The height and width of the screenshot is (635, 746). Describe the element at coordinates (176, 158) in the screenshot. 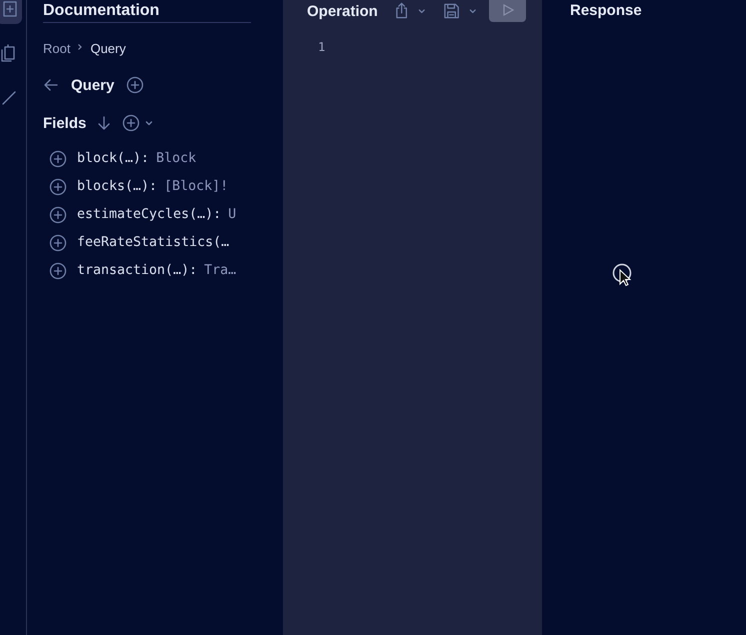

I see `field-type: Block` at that location.